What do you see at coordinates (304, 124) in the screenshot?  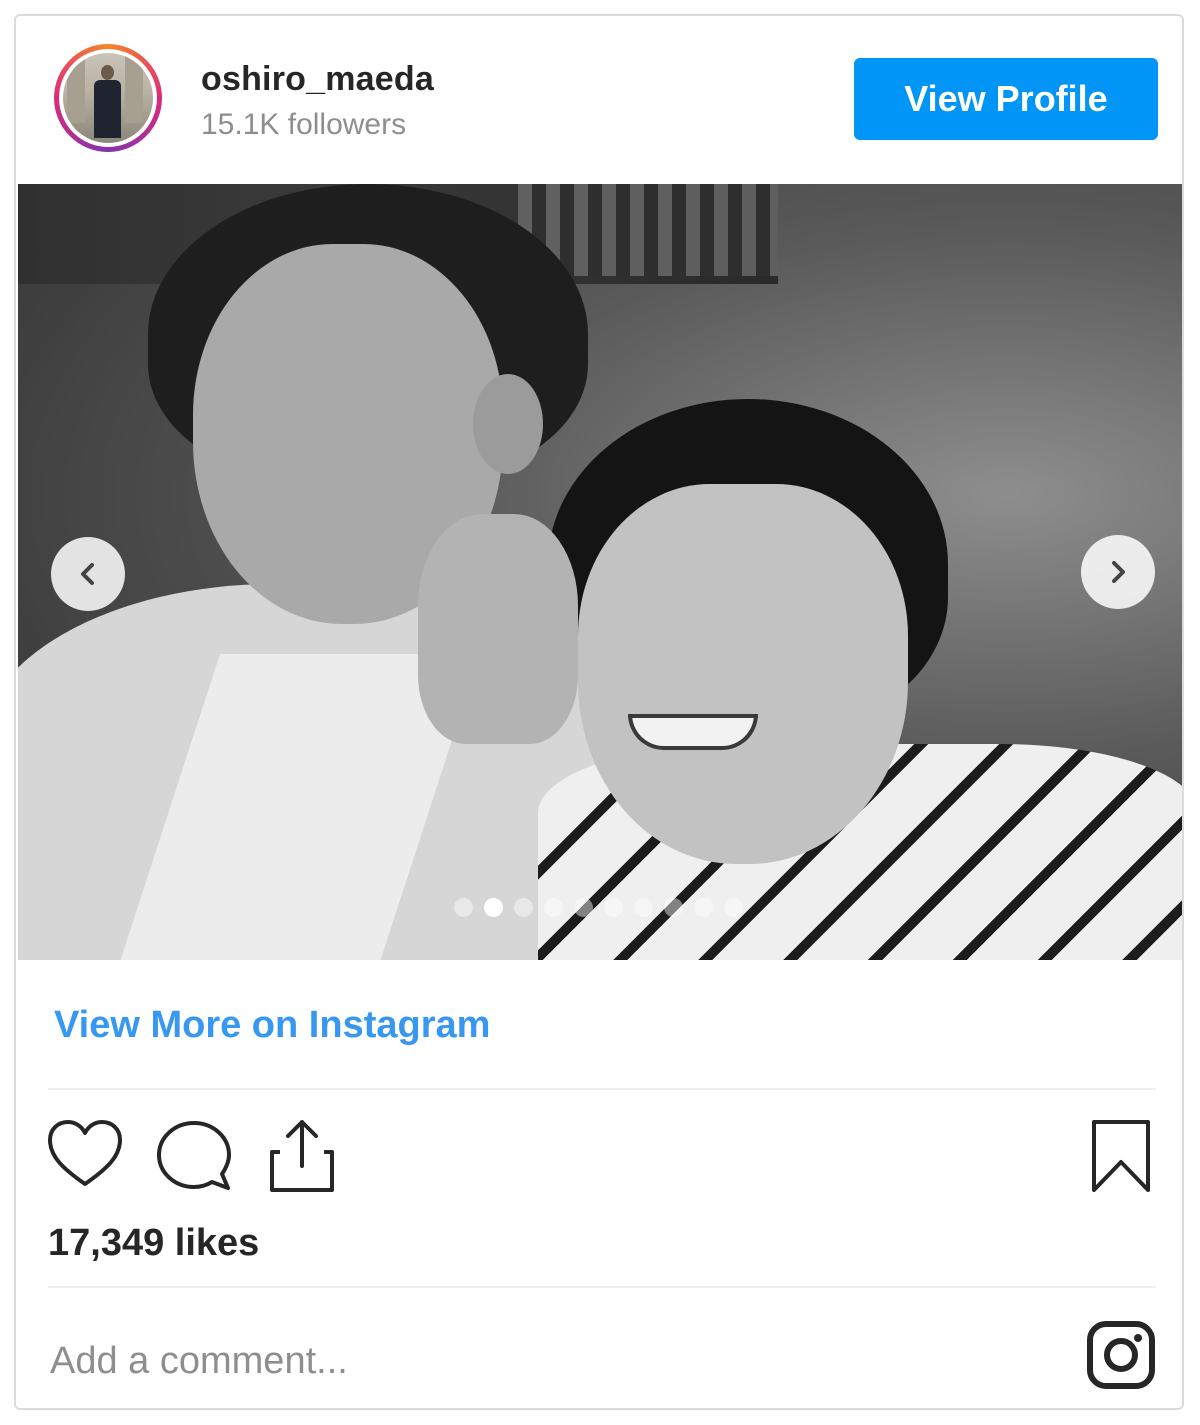 I see `followers-count: 15.1K followers` at bounding box center [304, 124].